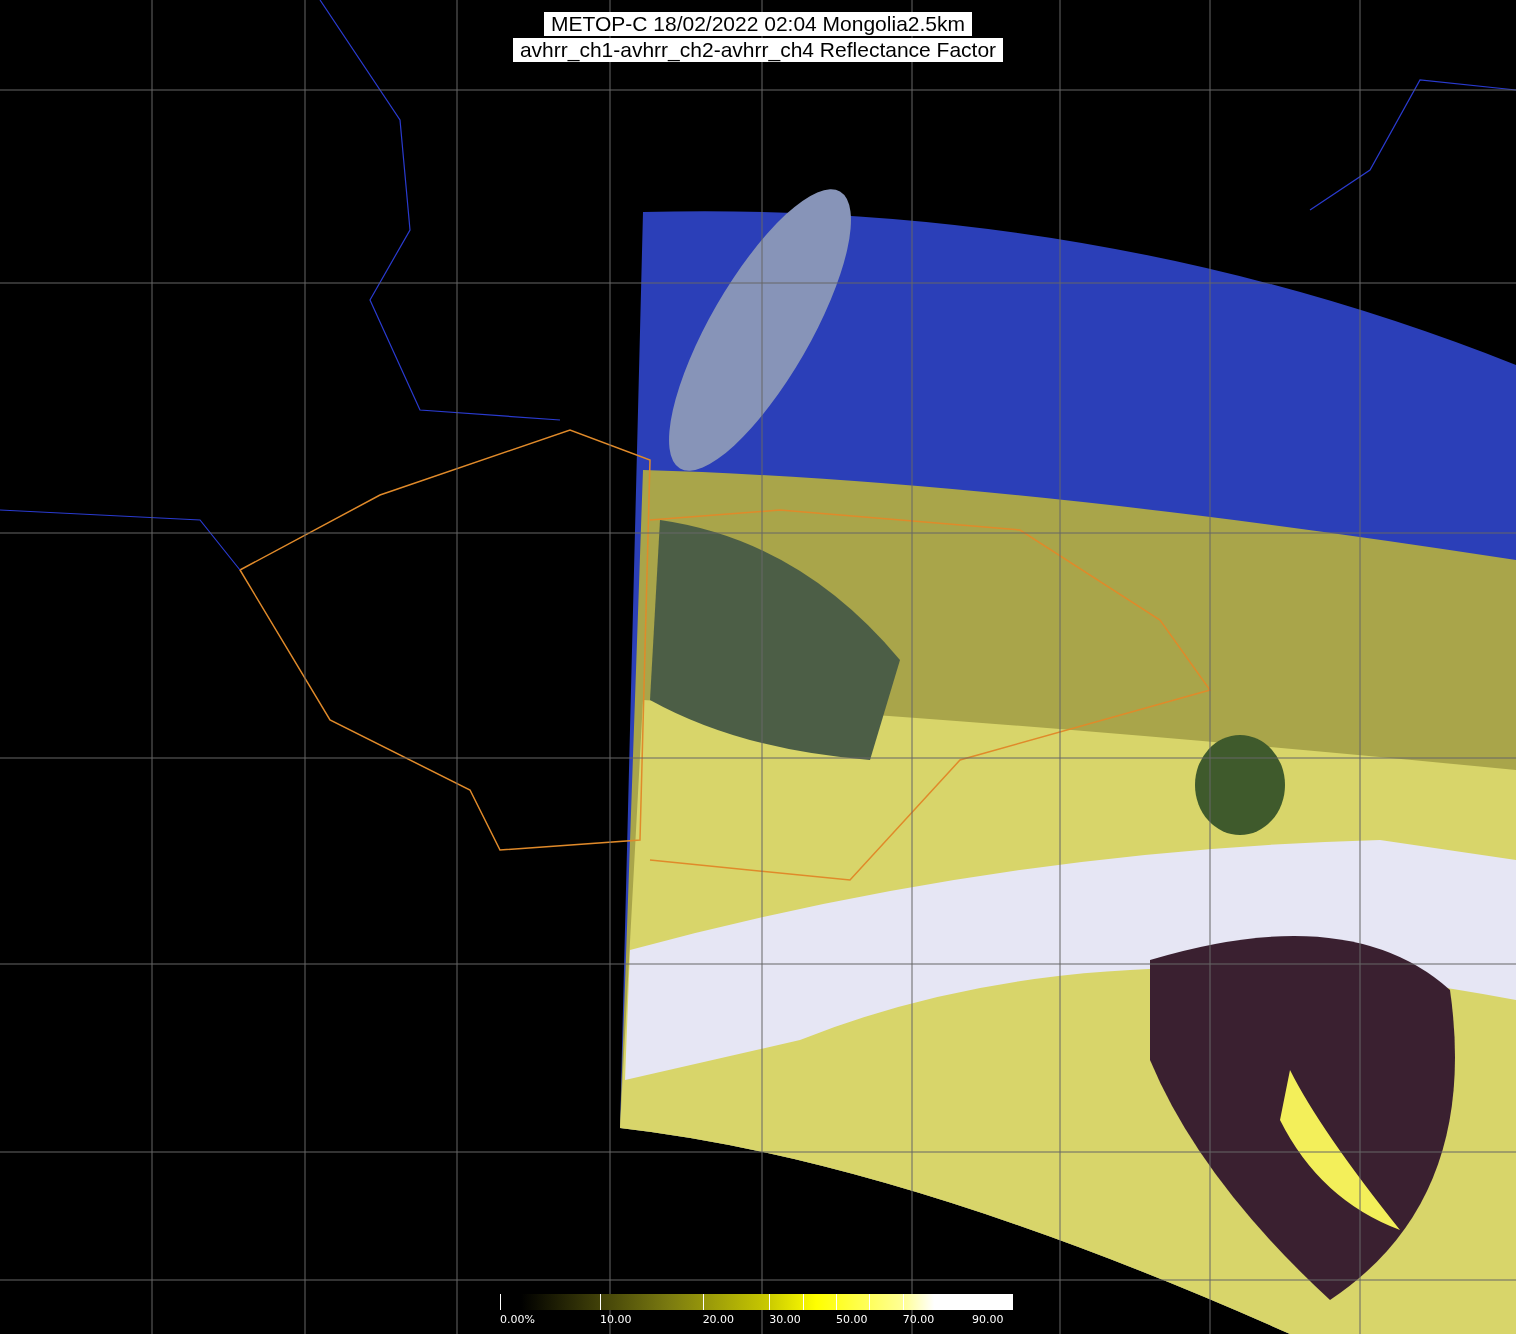  What do you see at coordinates (758, 24) in the screenshot?
I see `map-title: METOP-C 18/02/2022 02:04 Mongolia2.5km` at bounding box center [758, 24].